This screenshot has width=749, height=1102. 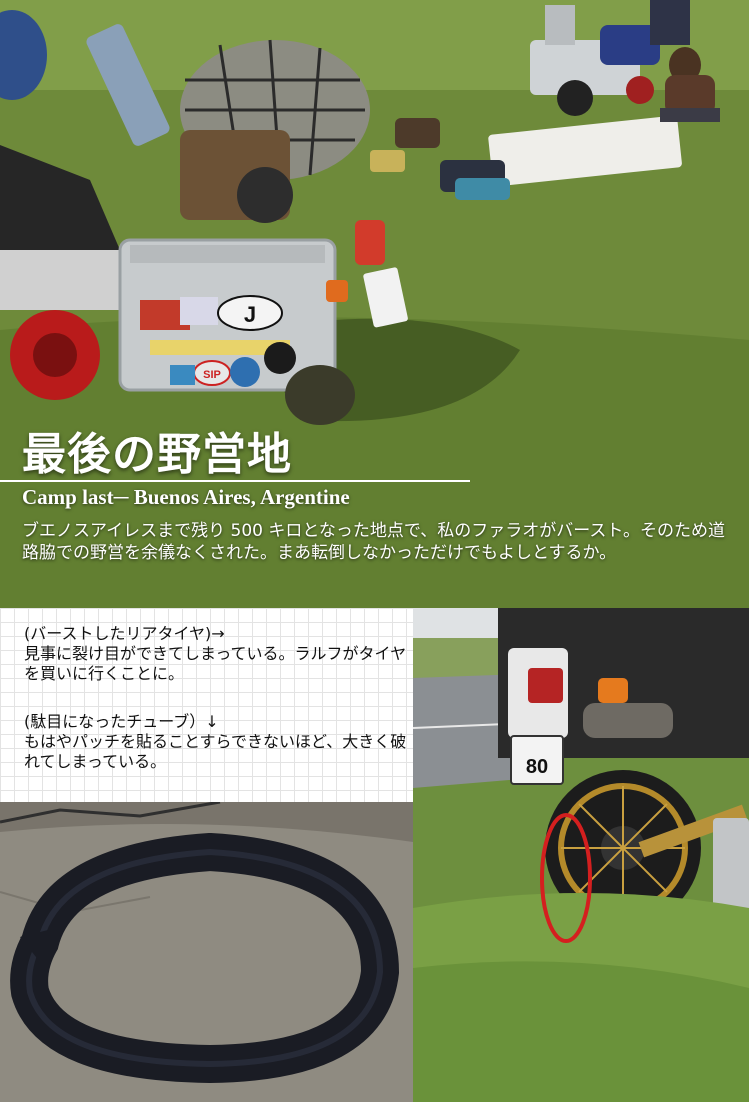 I want to click on rear-tire-caption-text: 見事に裂け目ができてしまっている。ラルフがタイヤを買いに行くことに。, so click(x=215, y=663).